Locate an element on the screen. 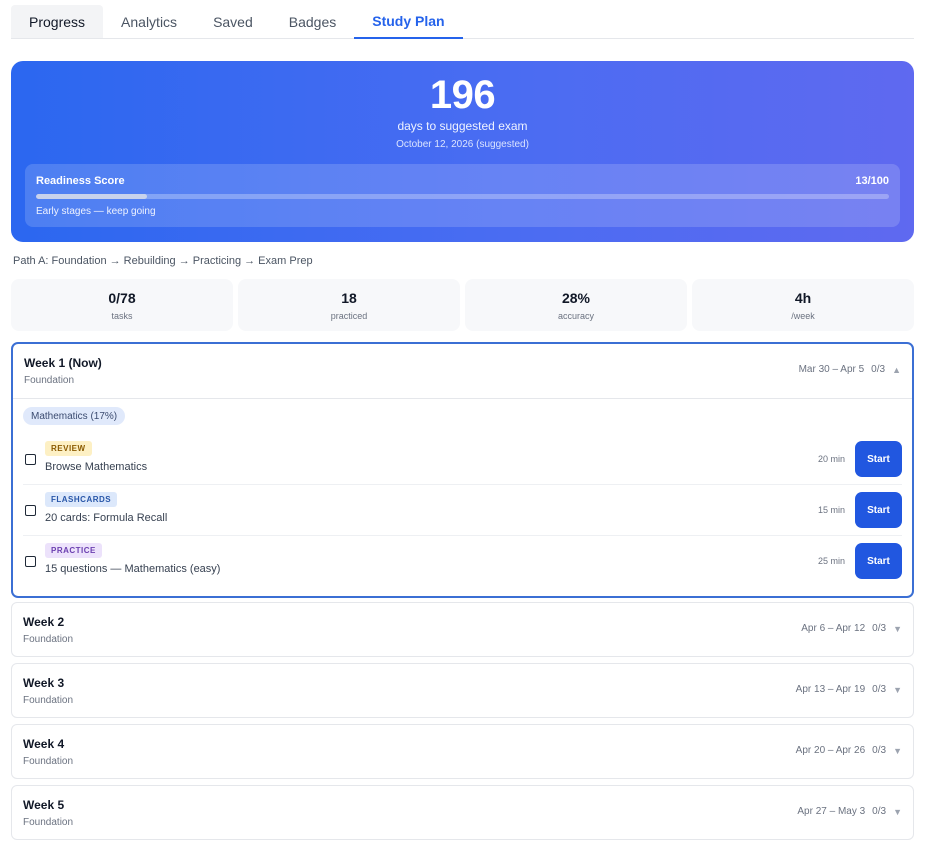 The image size is (932, 848). week-title: Week 5 is located at coordinates (44, 805).